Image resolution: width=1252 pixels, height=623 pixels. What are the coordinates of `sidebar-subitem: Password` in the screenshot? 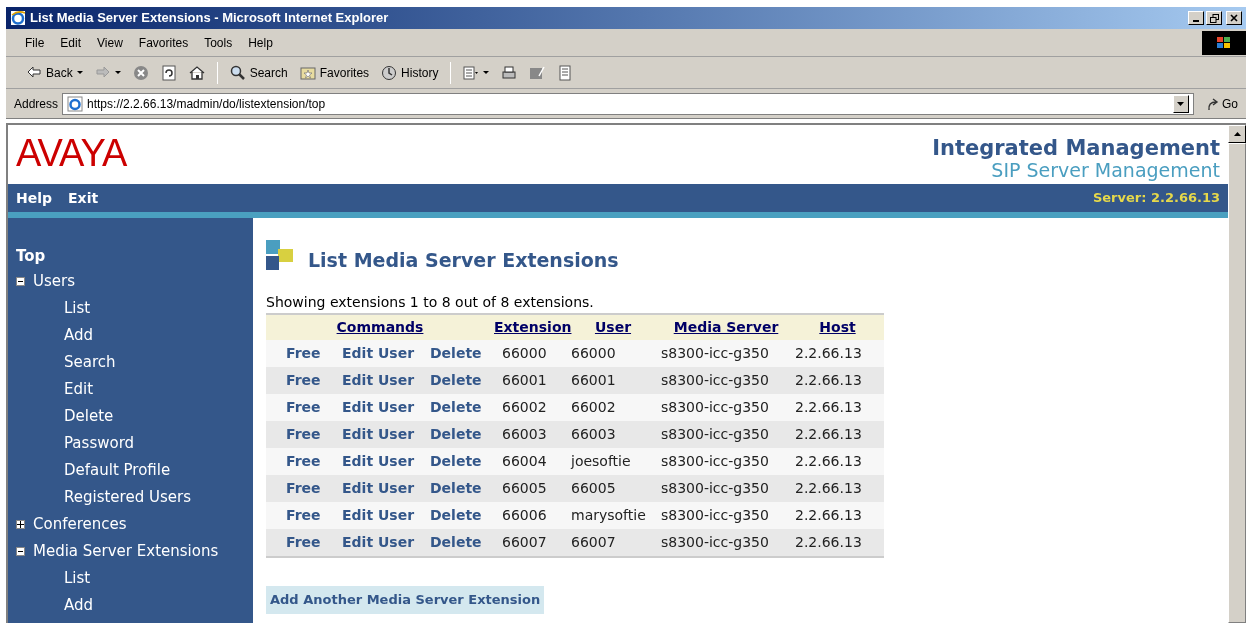 It's located at (130, 443).